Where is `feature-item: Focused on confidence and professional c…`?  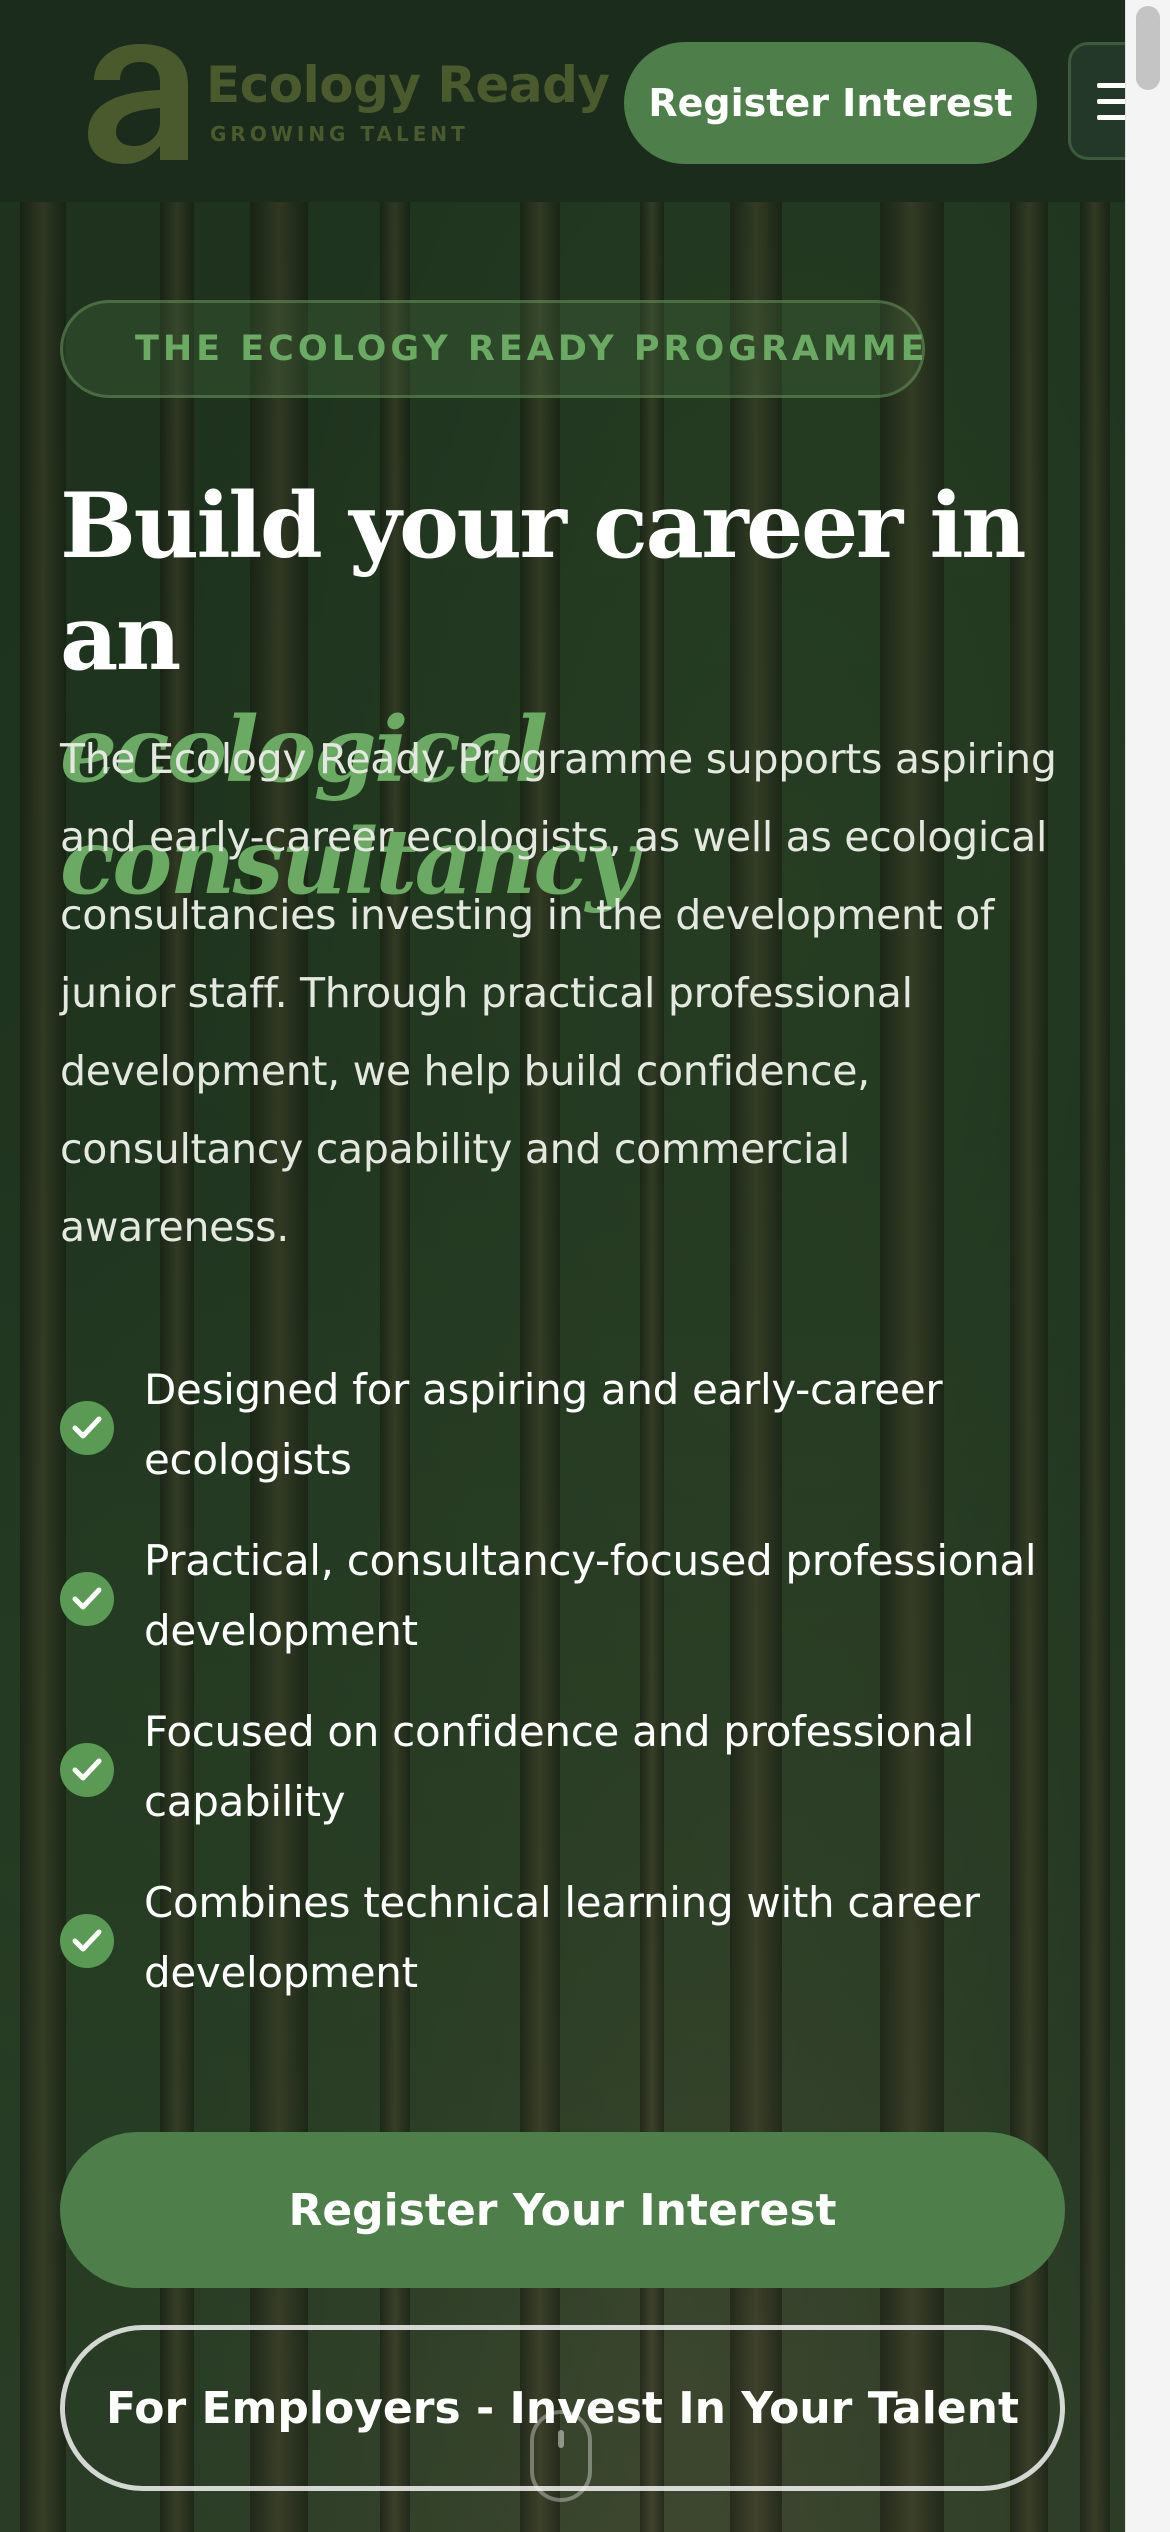
feature-item: Focused on confidence and professional c… is located at coordinates (565, 1782).